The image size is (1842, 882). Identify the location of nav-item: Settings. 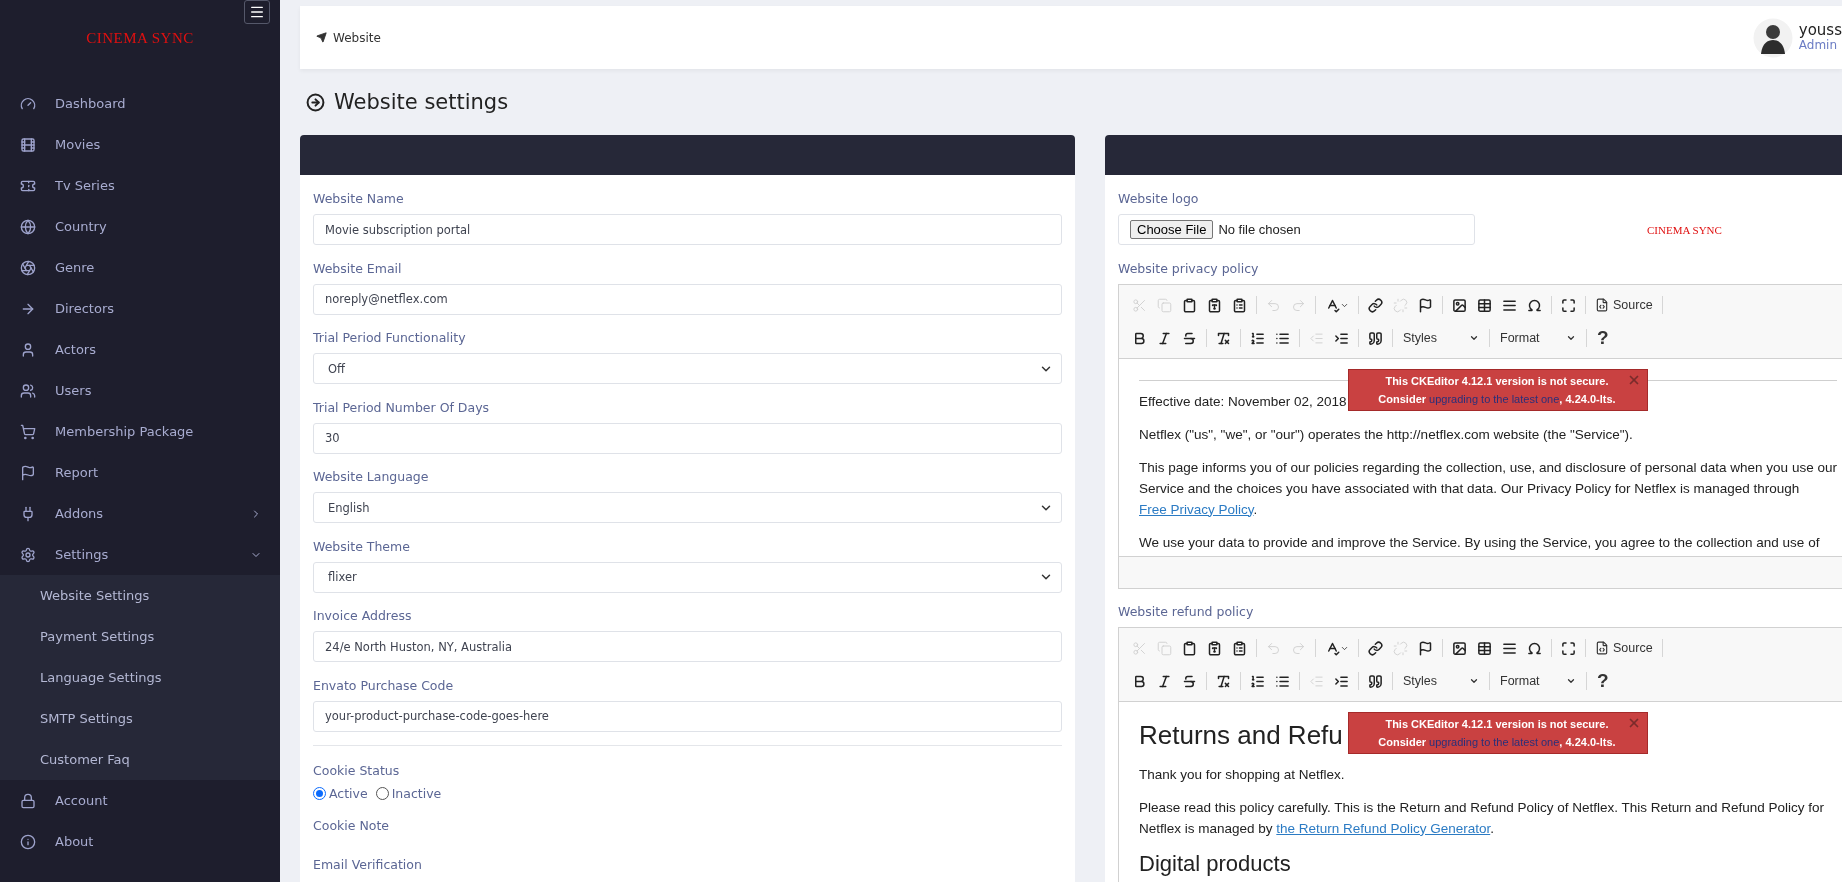
(140, 554).